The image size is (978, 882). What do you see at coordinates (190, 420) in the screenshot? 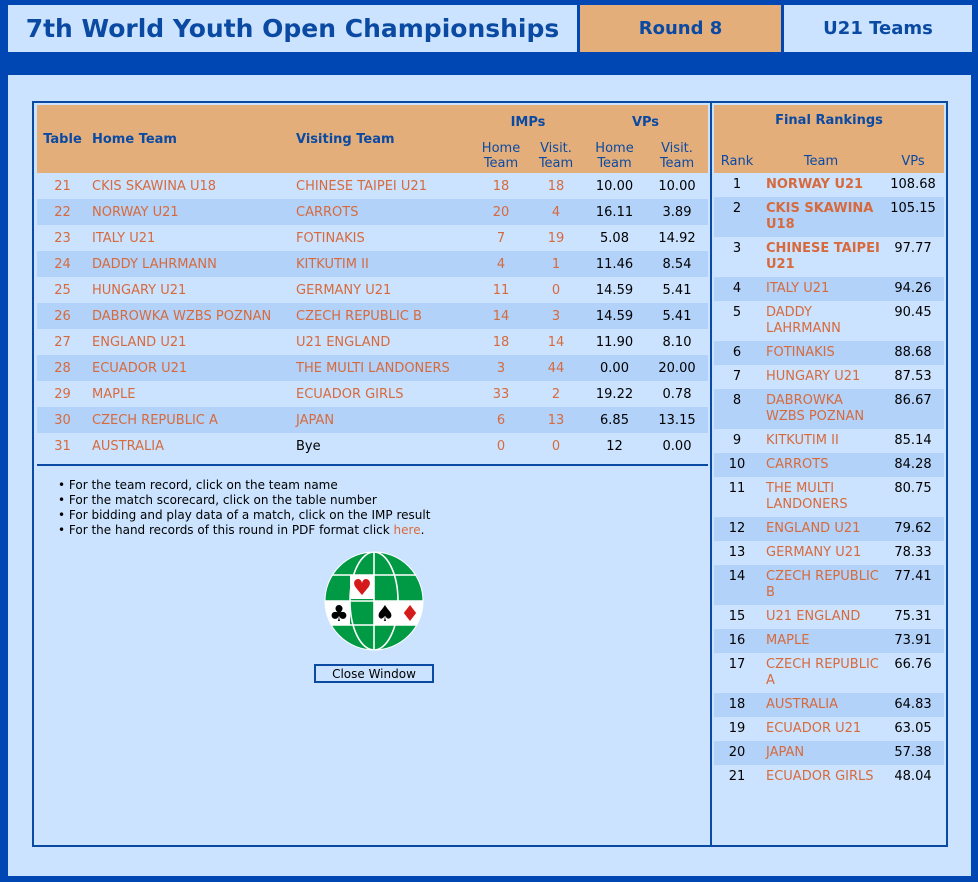
I see `home-team-link: CZECH REPUBLIC A` at bounding box center [190, 420].